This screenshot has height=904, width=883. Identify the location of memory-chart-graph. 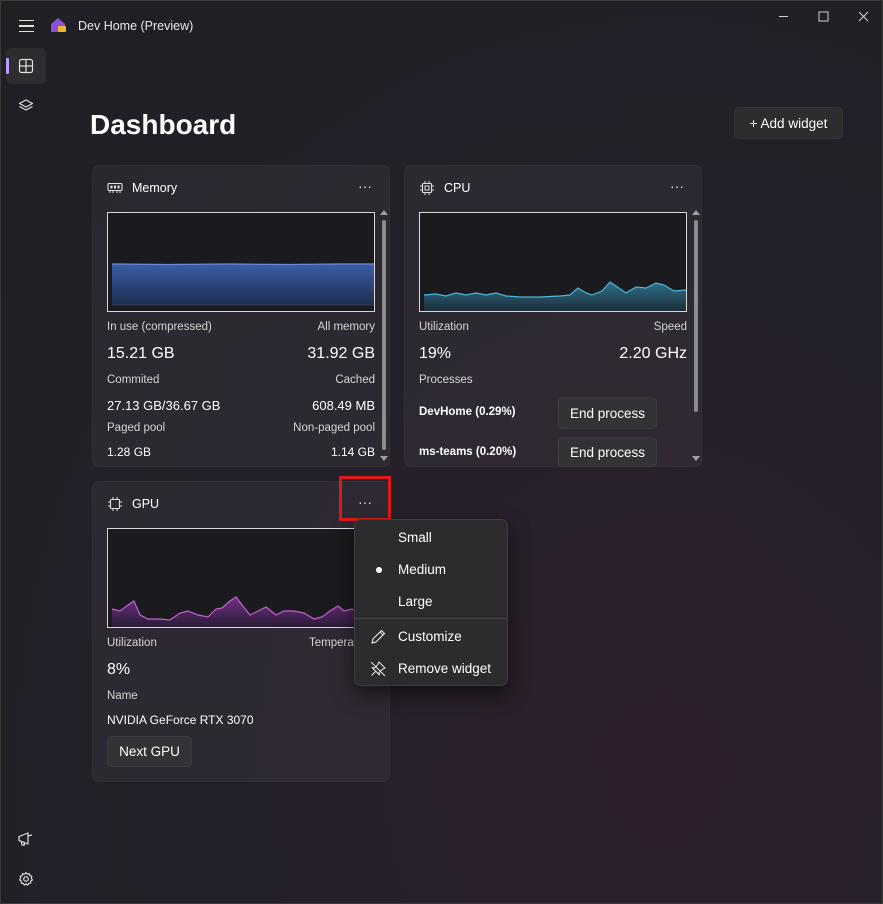
(242, 284).